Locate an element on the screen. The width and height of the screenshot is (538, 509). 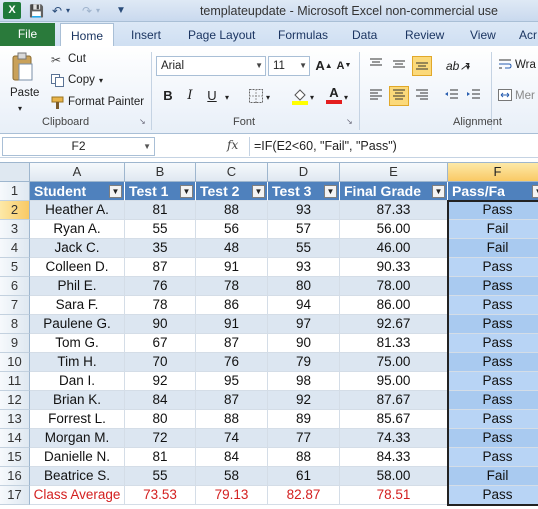
table-cell: 85.67 is located at coordinates (394, 419).